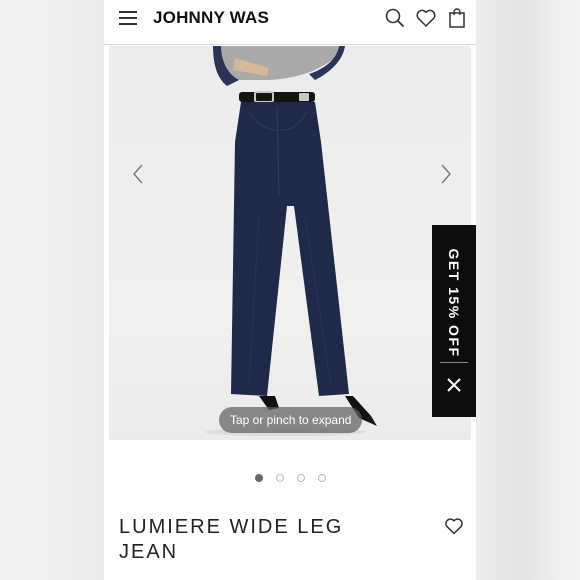 The width and height of the screenshot is (580, 580). What do you see at coordinates (454, 526) in the screenshot?
I see `heart-outline-icon` at bounding box center [454, 526].